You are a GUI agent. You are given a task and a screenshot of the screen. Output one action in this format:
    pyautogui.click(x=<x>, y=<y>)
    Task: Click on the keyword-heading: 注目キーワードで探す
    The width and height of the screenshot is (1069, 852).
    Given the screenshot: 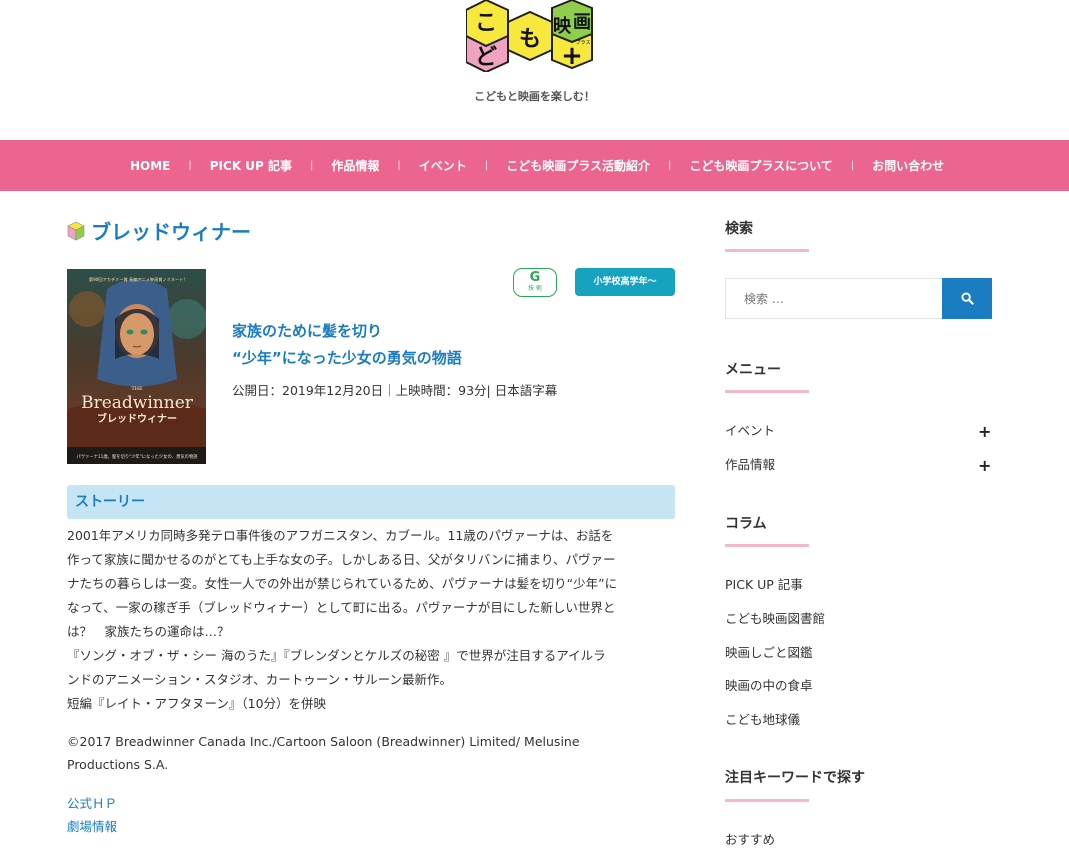 What is the action you would take?
    pyautogui.click(x=795, y=778)
    